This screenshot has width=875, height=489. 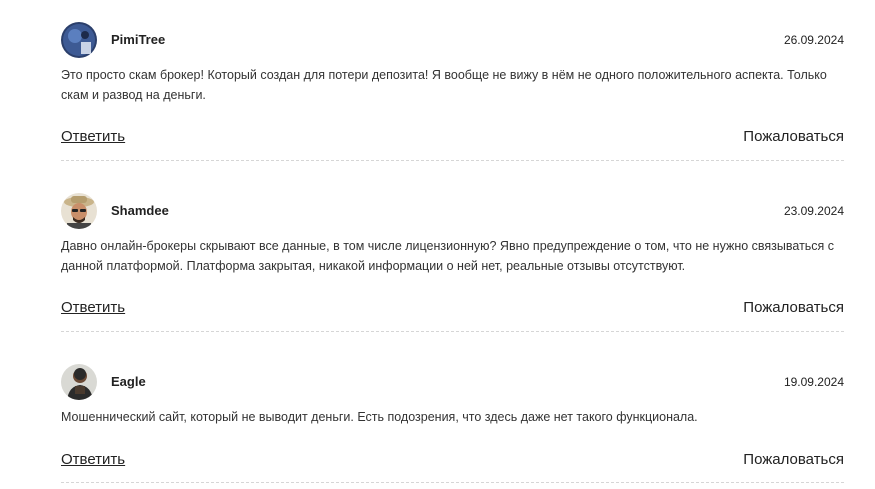 What do you see at coordinates (813, 382) in the screenshot?
I see `comment-date: 19.09.2024` at bounding box center [813, 382].